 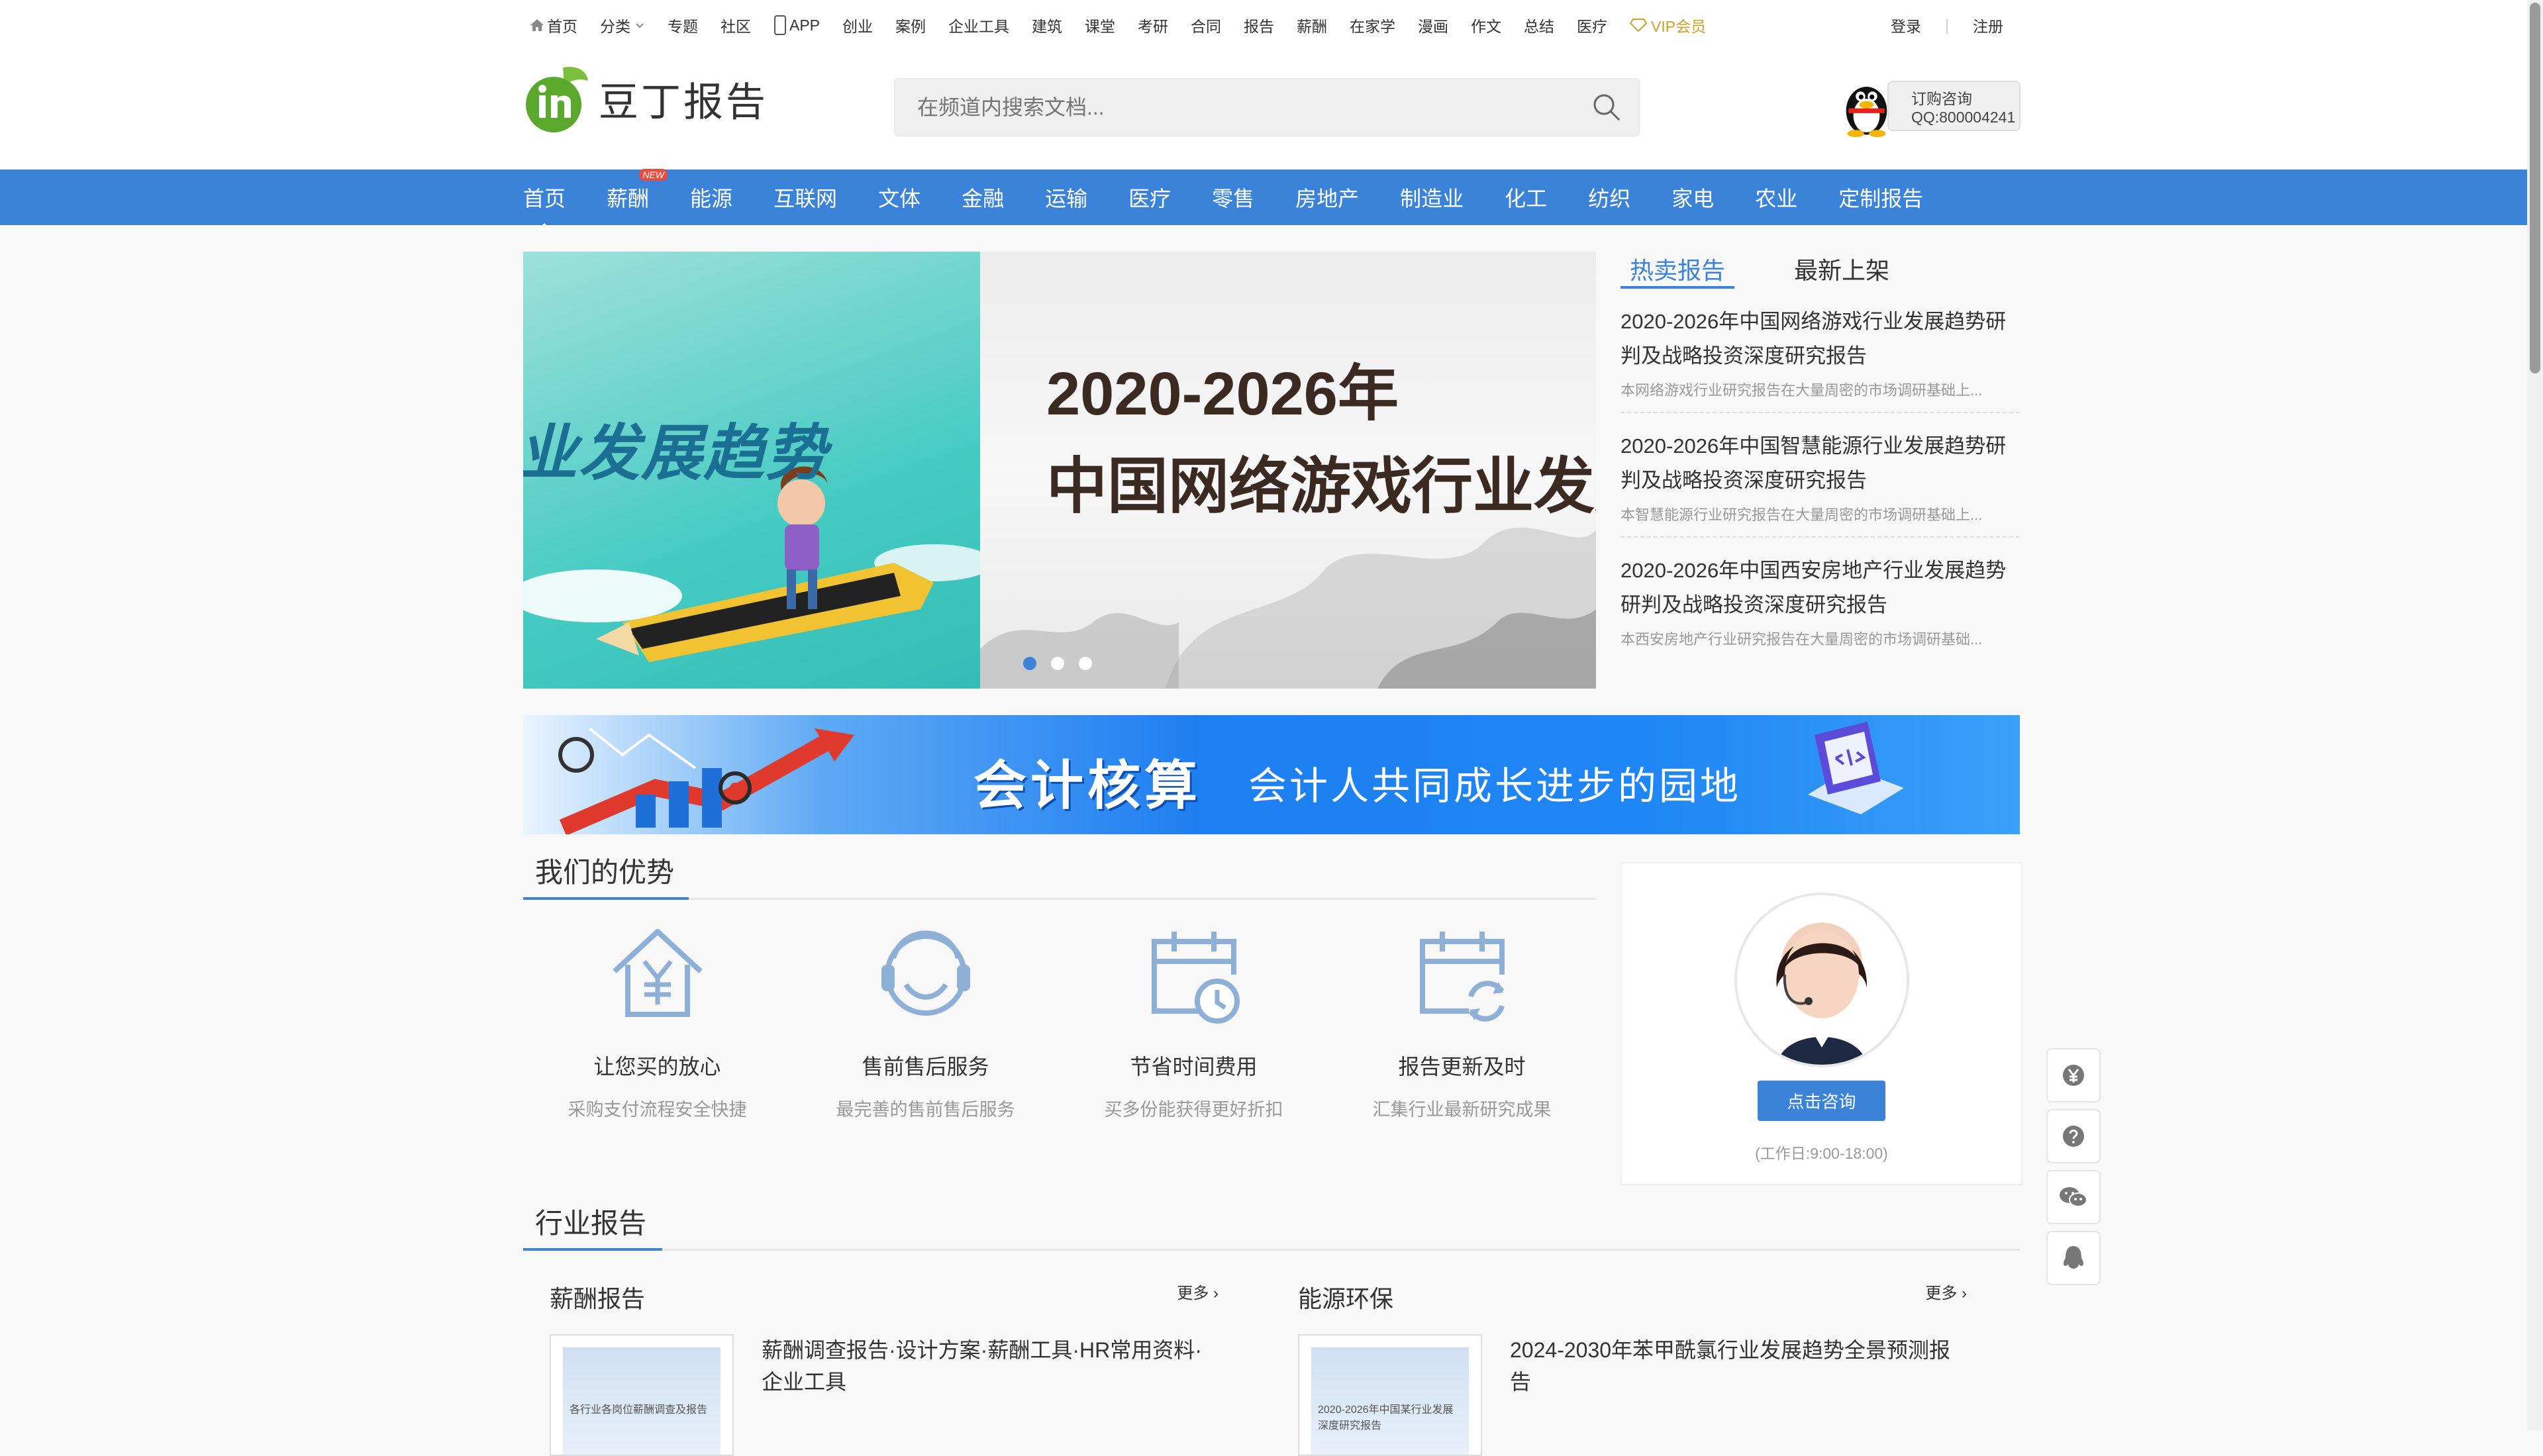 What do you see at coordinates (683, 25) in the screenshot?
I see `top-nav-topic: 专题` at bounding box center [683, 25].